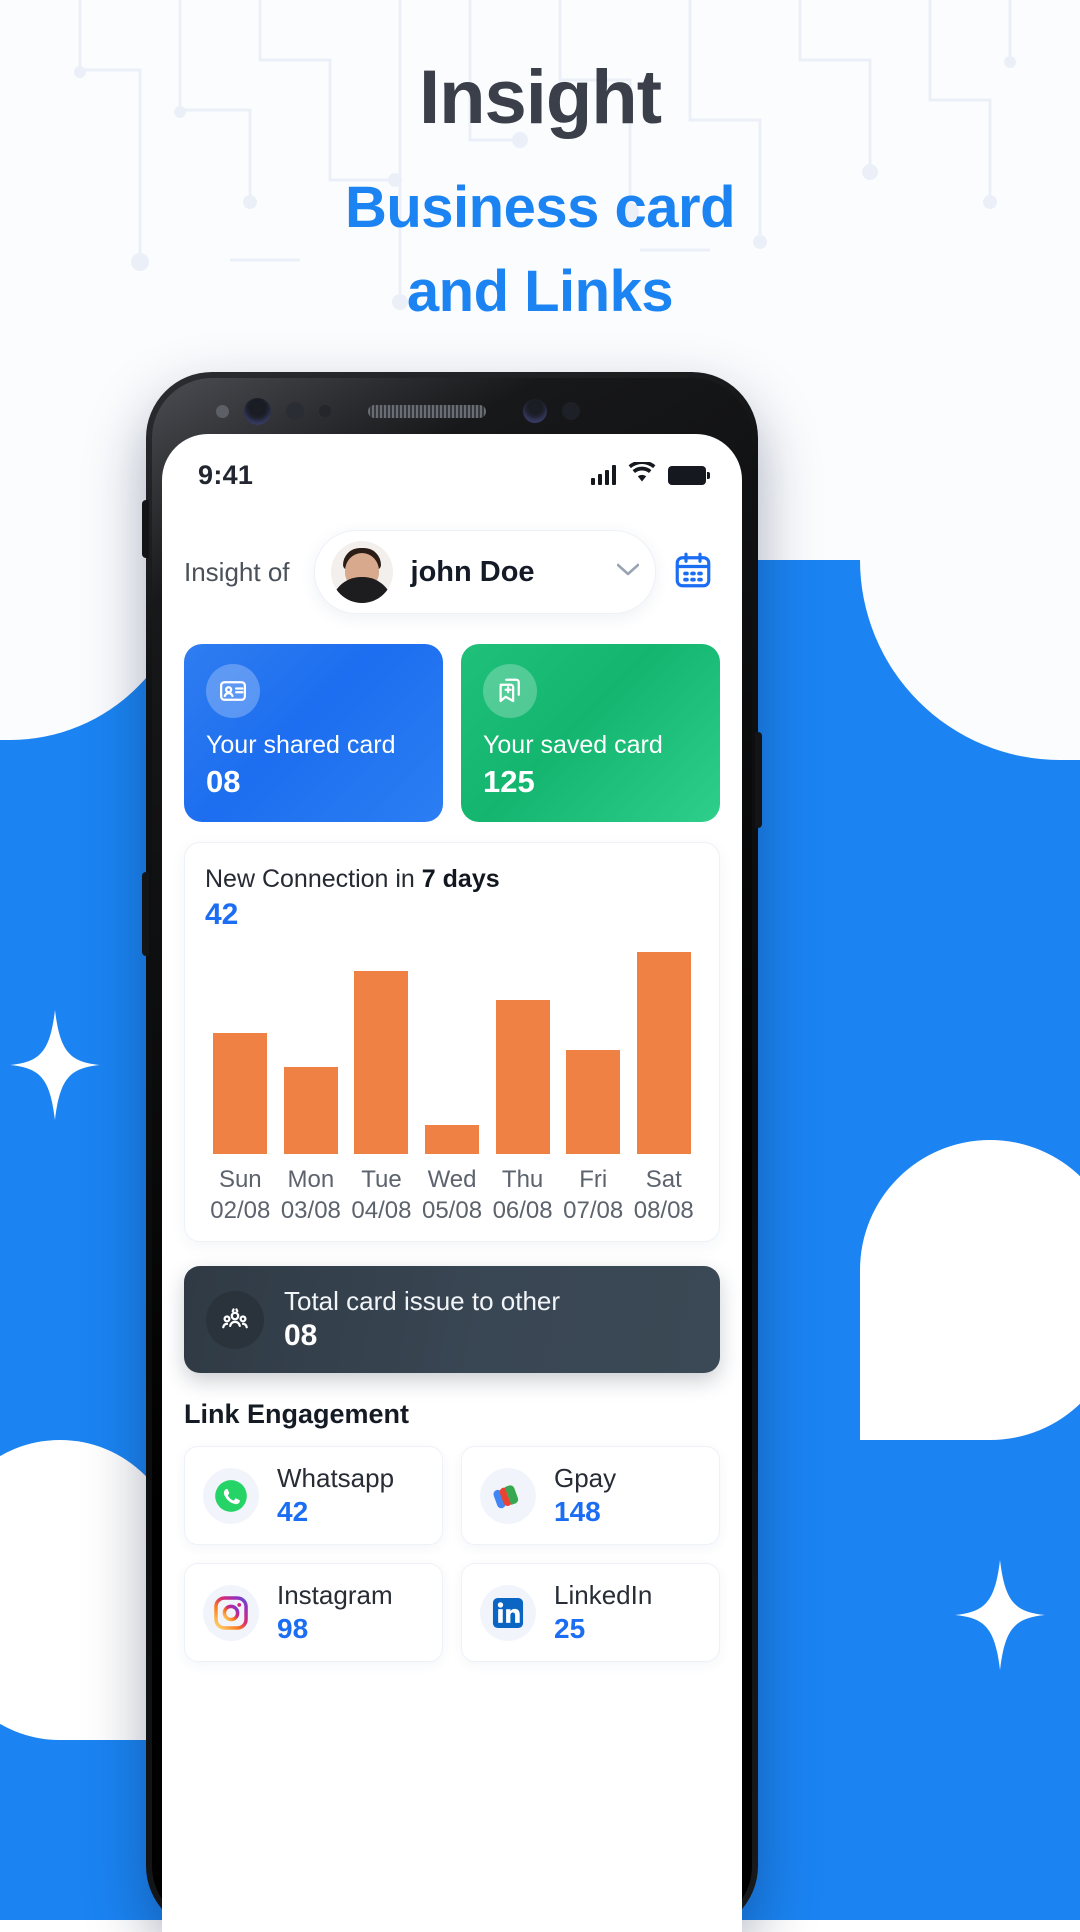  What do you see at coordinates (540, 250) in the screenshot?
I see `page-subtitle: Business card and Links` at bounding box center [540, 250].